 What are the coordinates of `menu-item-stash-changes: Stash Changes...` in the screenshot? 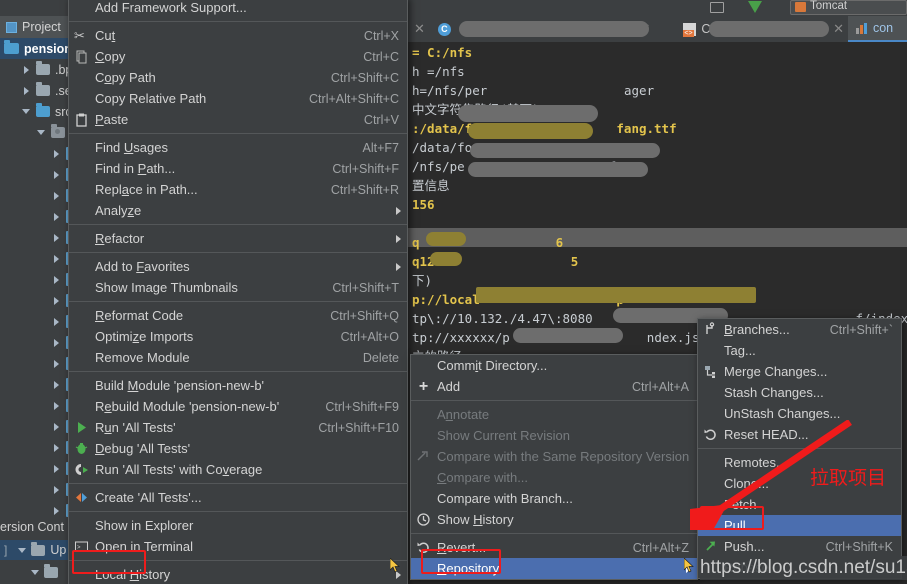 It's located at (799, 392).